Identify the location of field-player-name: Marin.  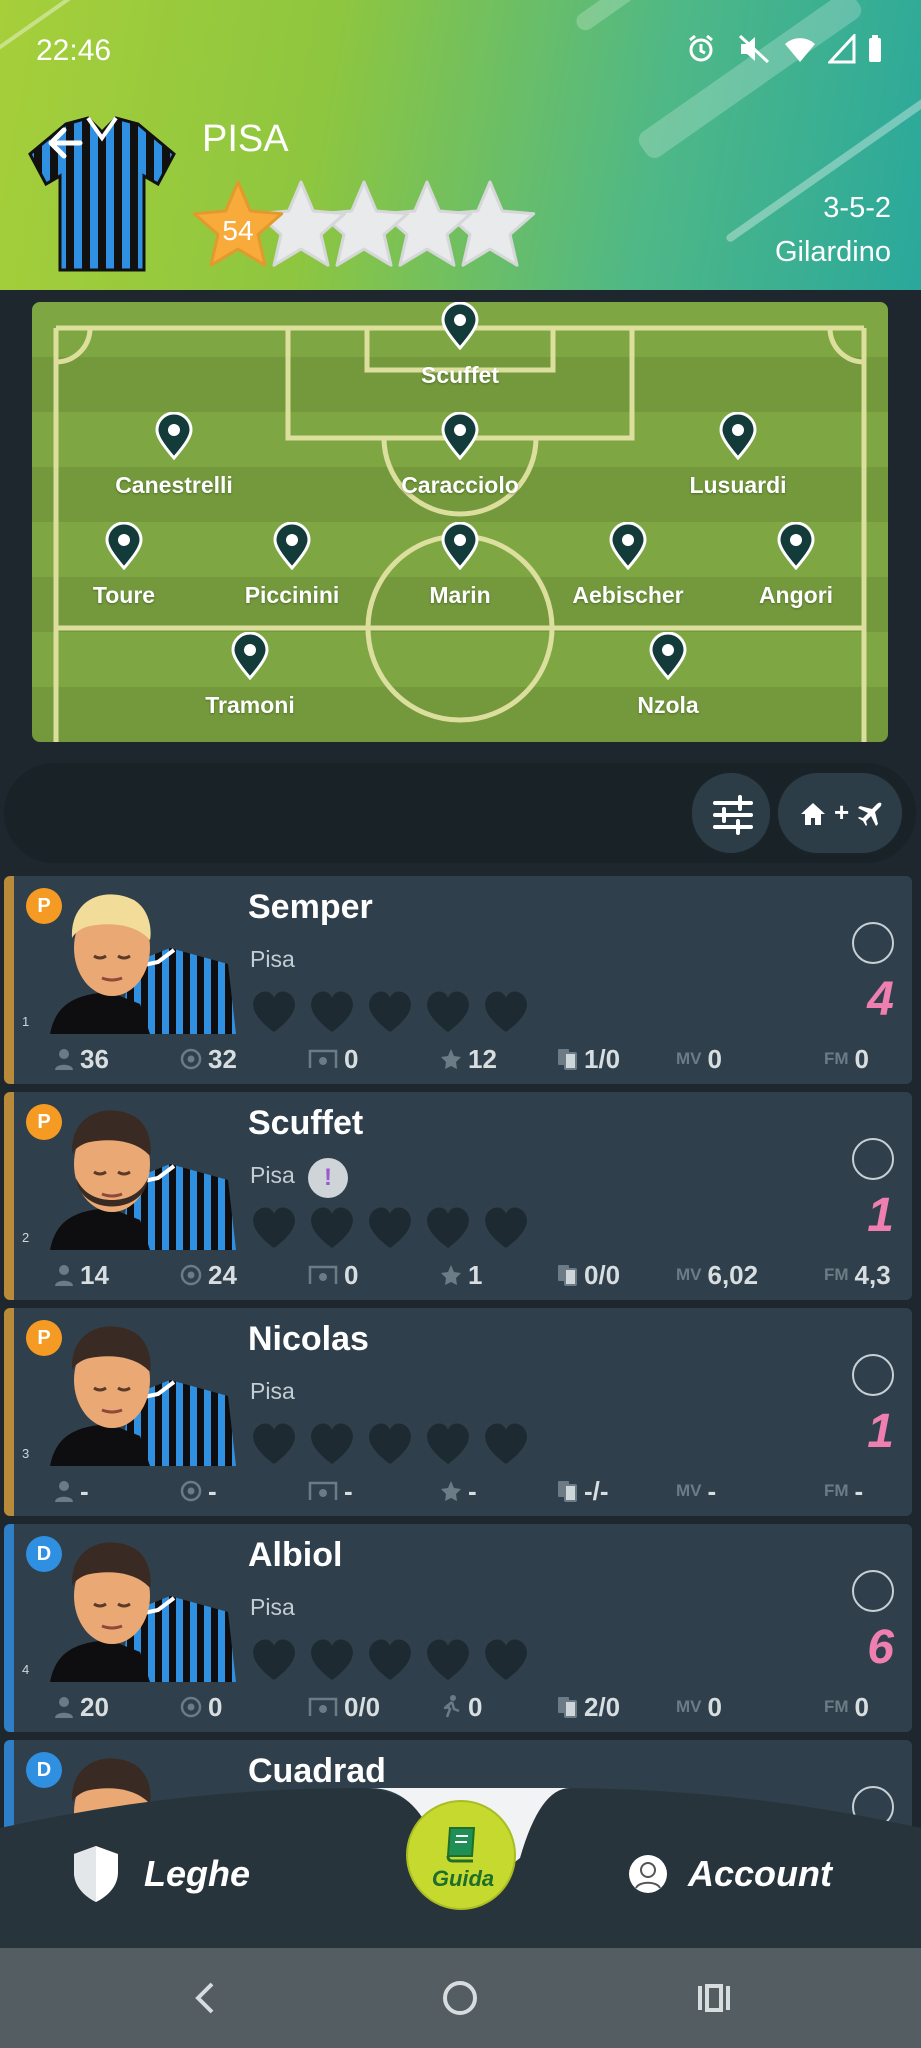
(459, 595).